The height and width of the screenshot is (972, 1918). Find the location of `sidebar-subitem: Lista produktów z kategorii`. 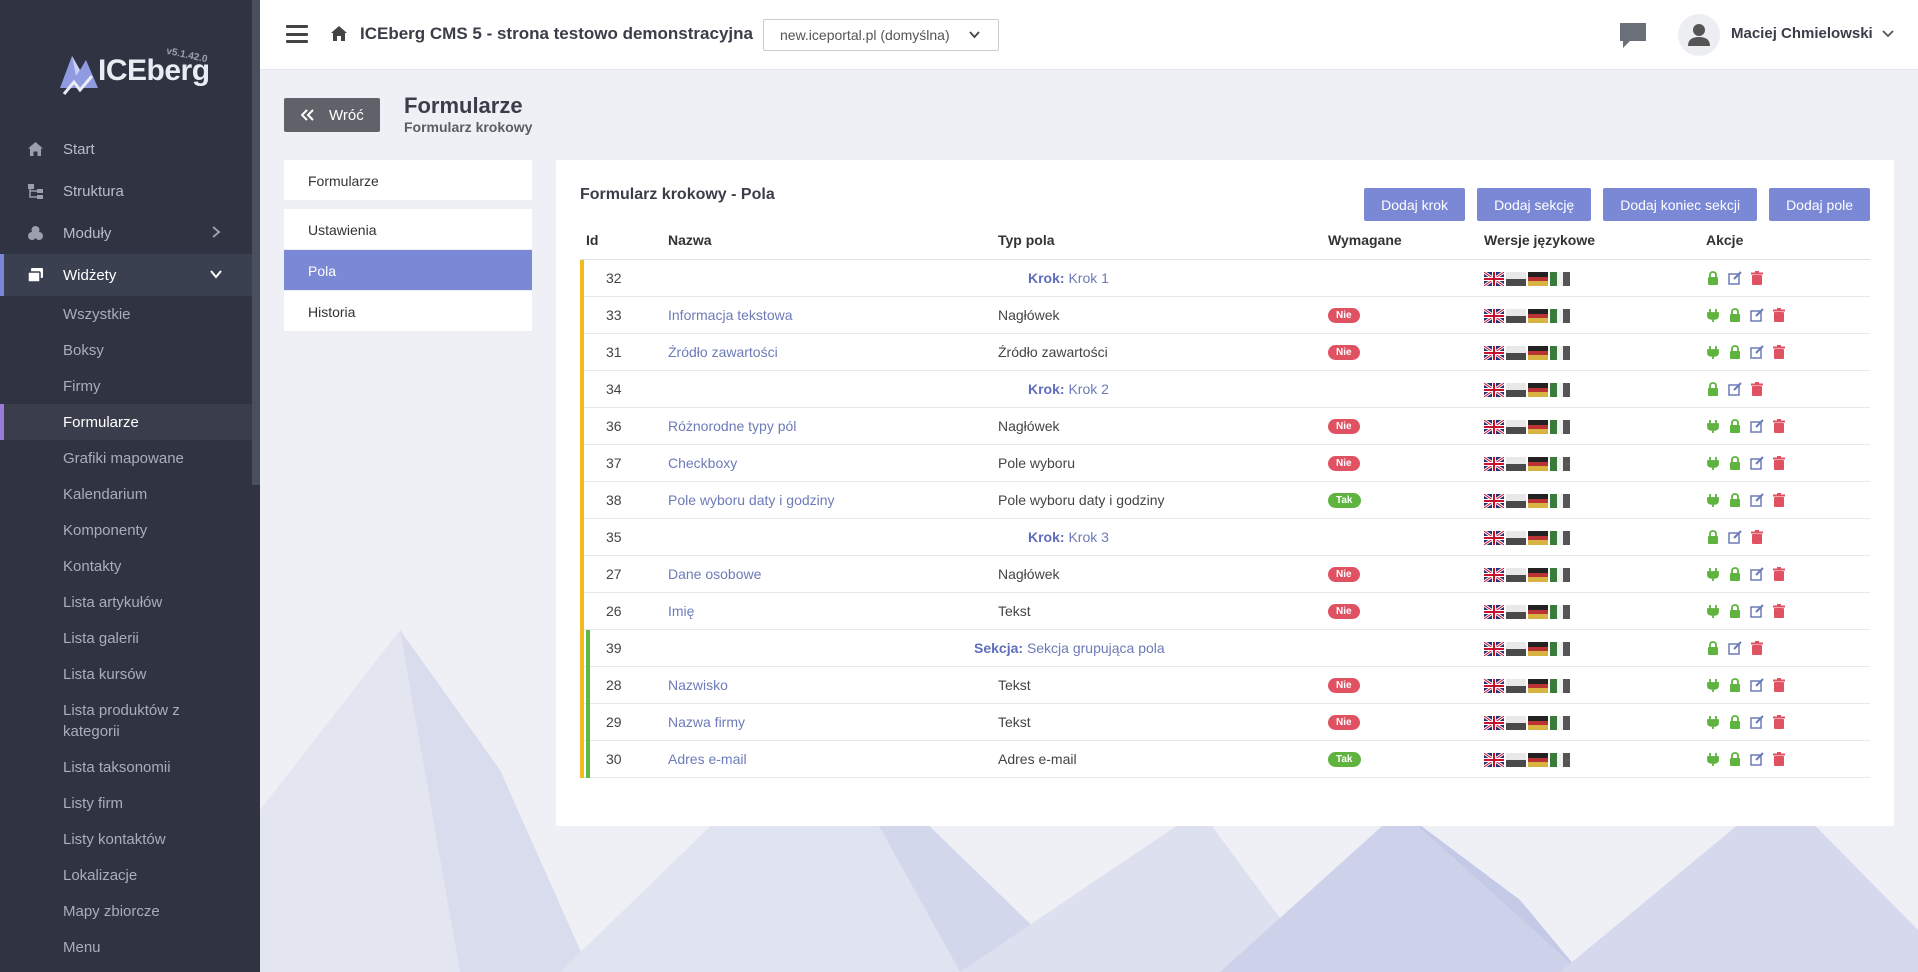

sidebar-subitem: Lista produktów z kategorii is located at coordinates (126, 720).